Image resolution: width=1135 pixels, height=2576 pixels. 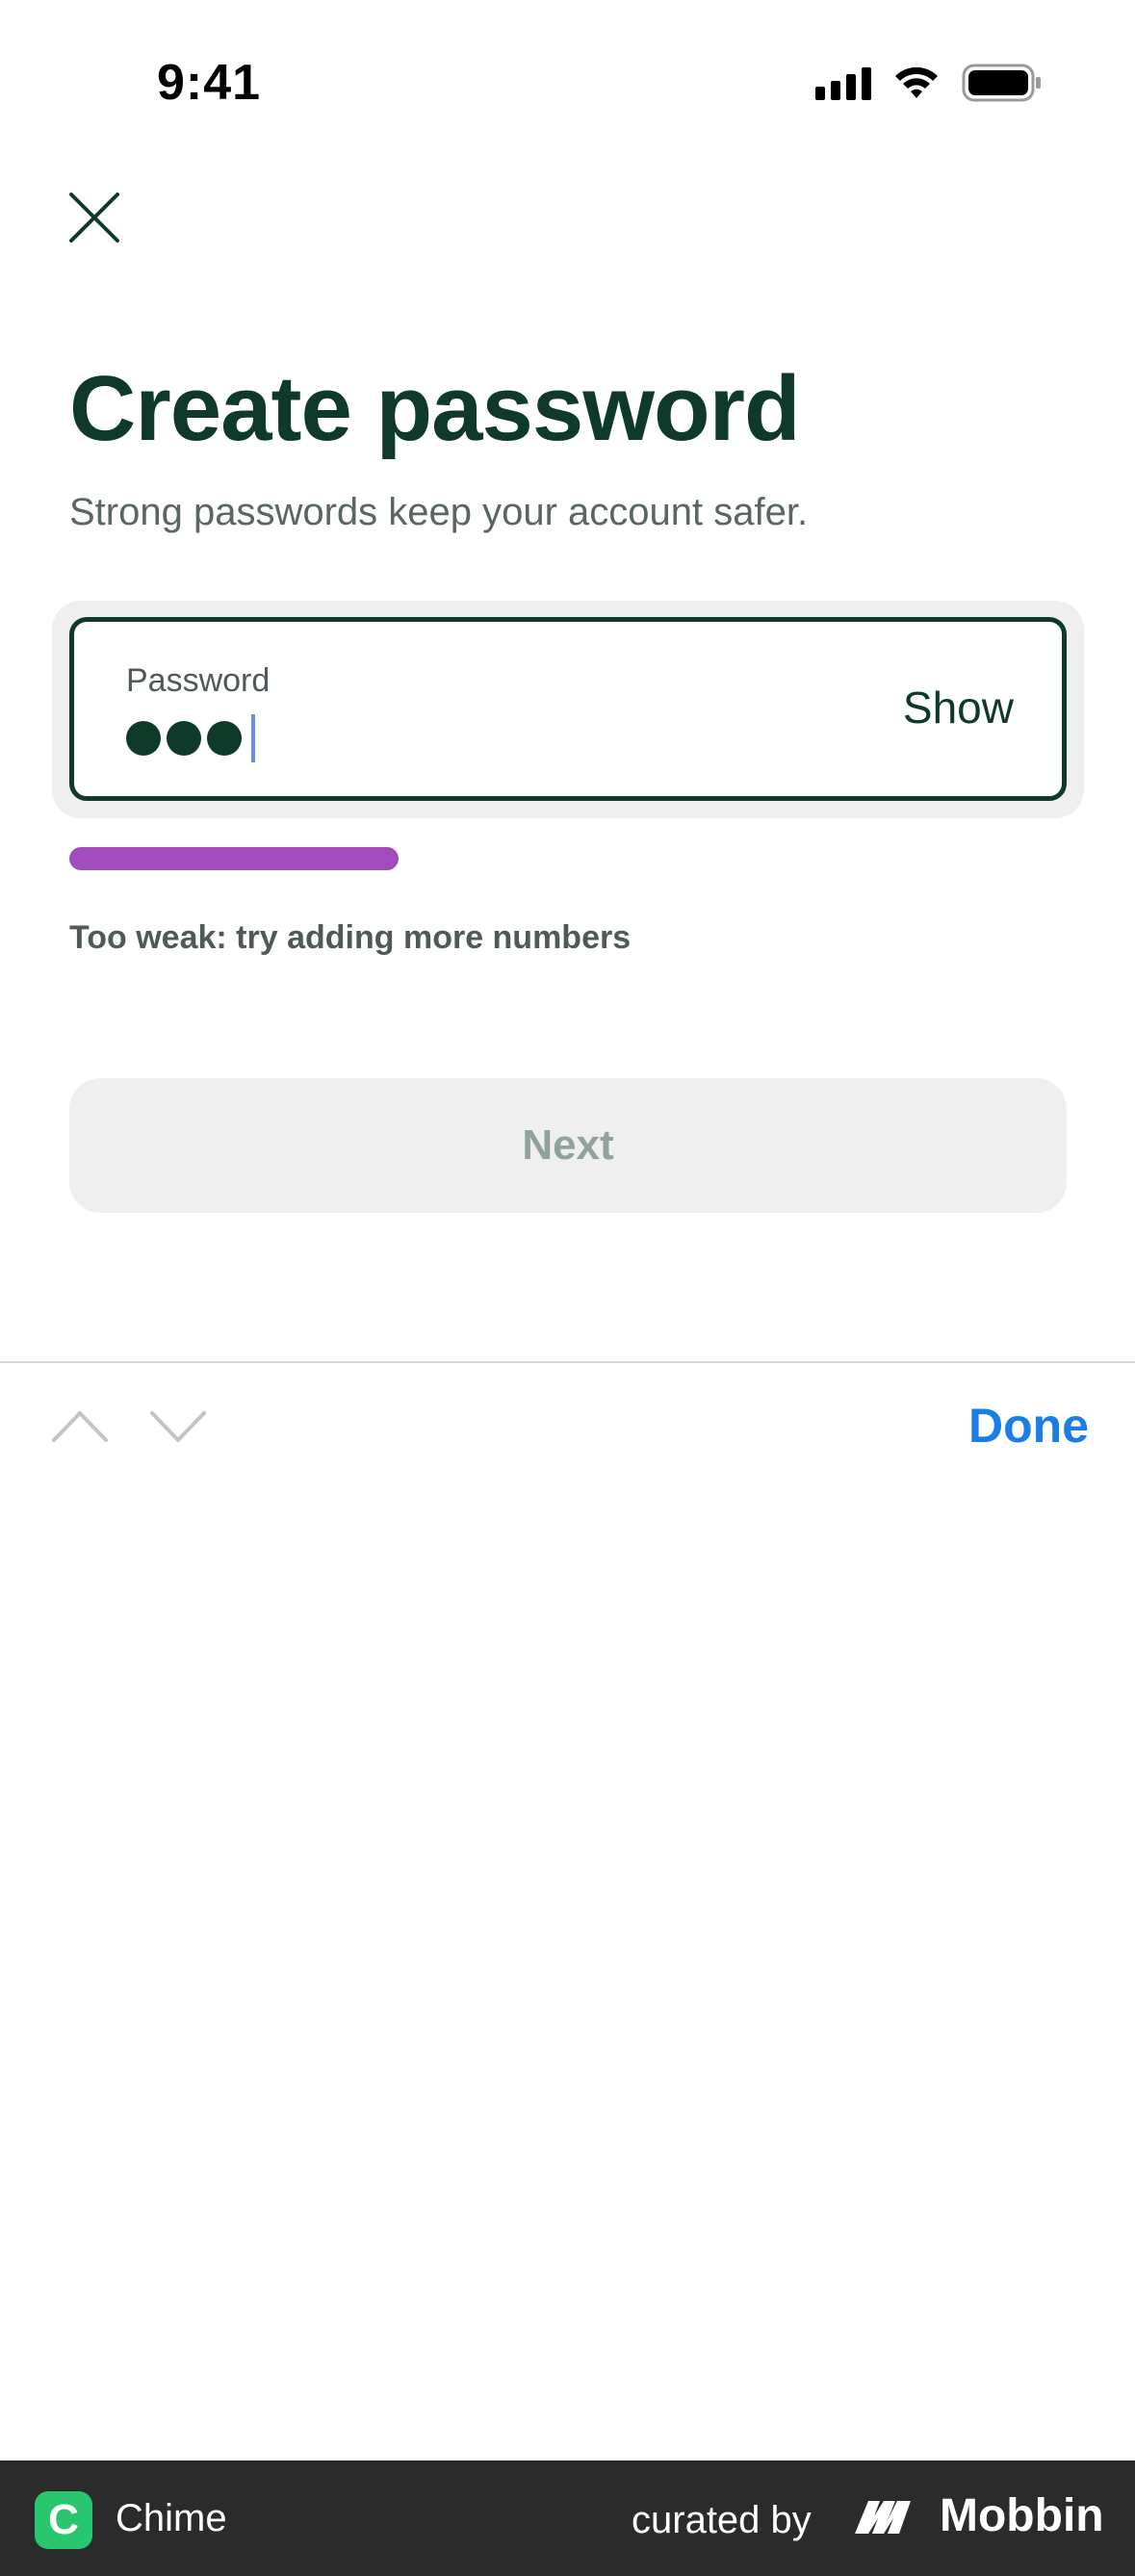 What do you see at coordinates (568, 1145) in the screenshot?
I see `next-button: Next` at bounding box center [568, 1145].